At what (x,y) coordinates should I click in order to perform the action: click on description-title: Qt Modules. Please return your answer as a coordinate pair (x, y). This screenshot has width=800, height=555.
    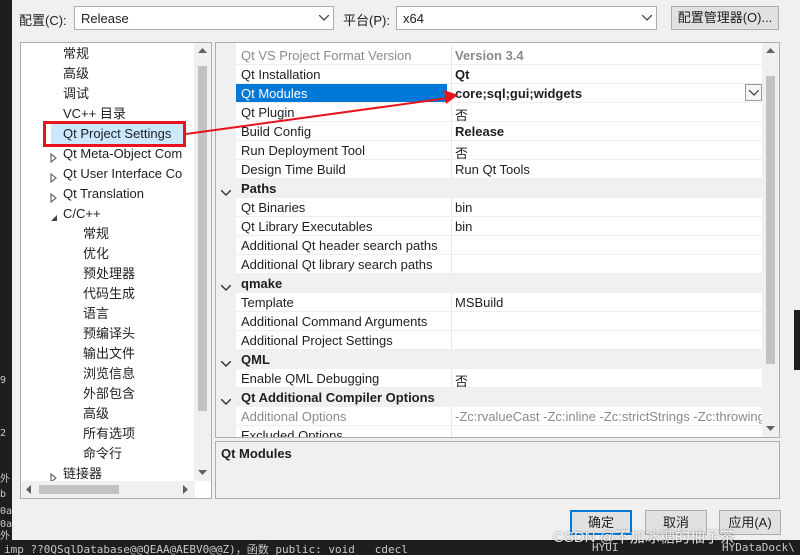
    Looking at the image, I should click on (256, 453).